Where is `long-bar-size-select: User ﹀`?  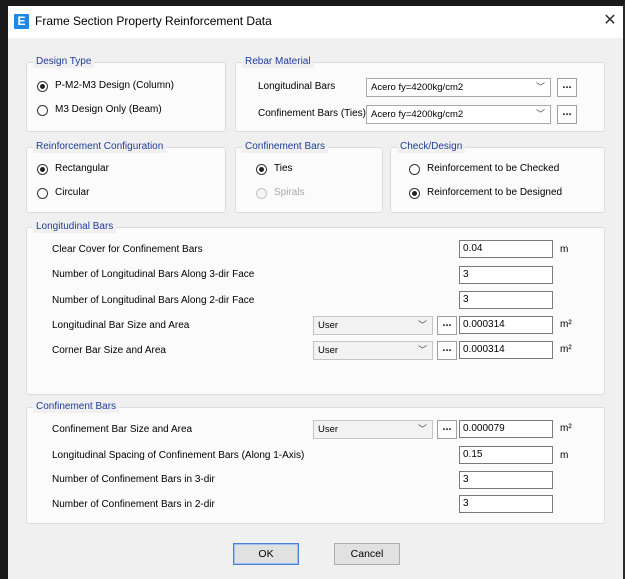
long-bar-size-select: User ﹀ is located at coordinates (373, 325).